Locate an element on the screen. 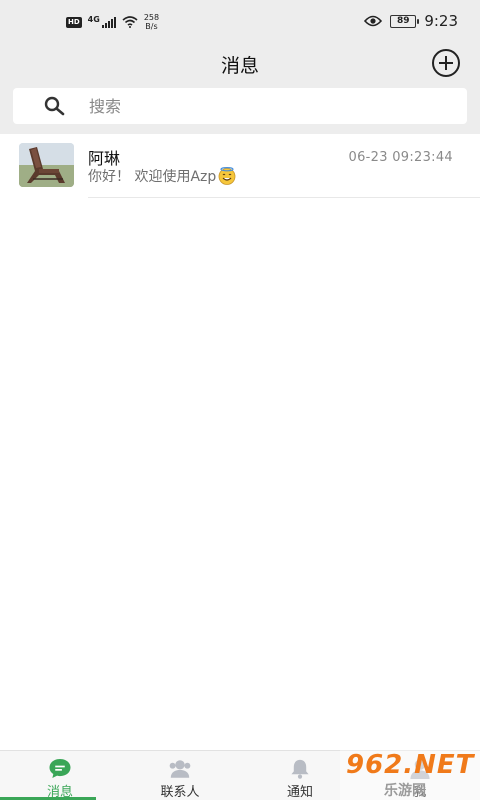 The image size is (480, 800). page-title: 消息 is located at coordinates (239, 66).